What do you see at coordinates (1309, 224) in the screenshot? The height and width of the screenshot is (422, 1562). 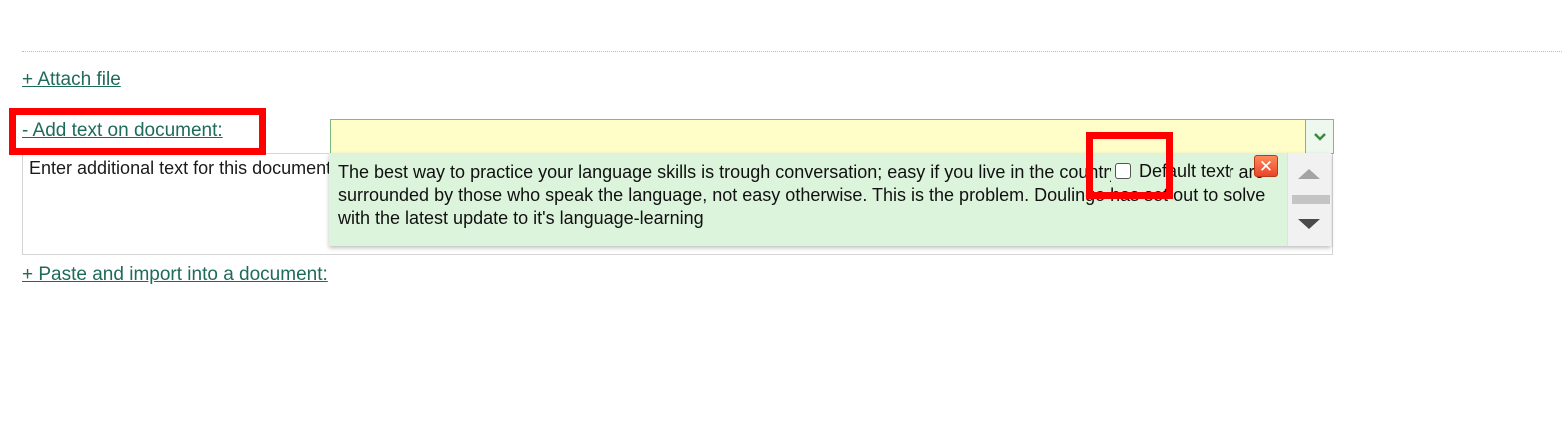 I see `scroll-down-icon` at bounding box center [1309, 224].